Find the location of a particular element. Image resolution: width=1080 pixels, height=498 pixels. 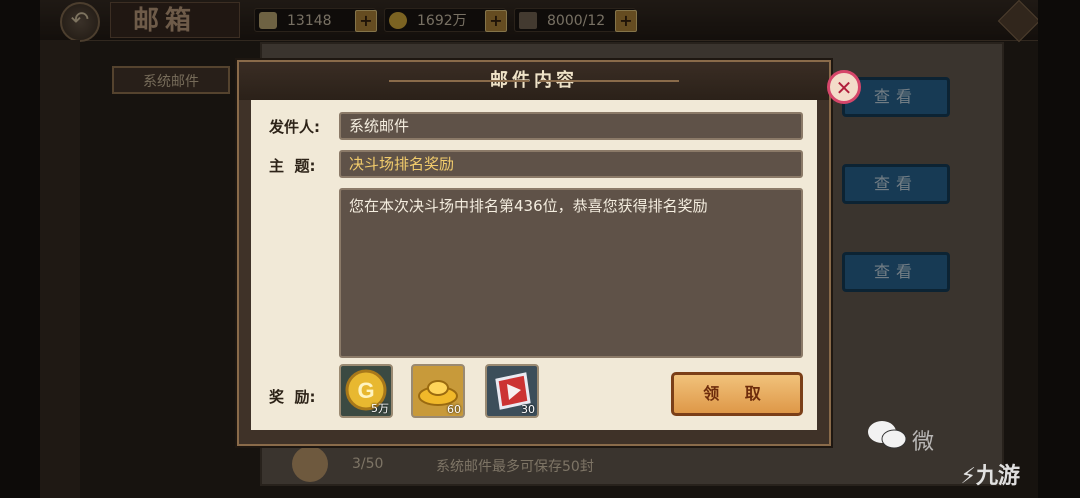

brand-watermark: ⚡九游 is located at coordinates (990, 474).